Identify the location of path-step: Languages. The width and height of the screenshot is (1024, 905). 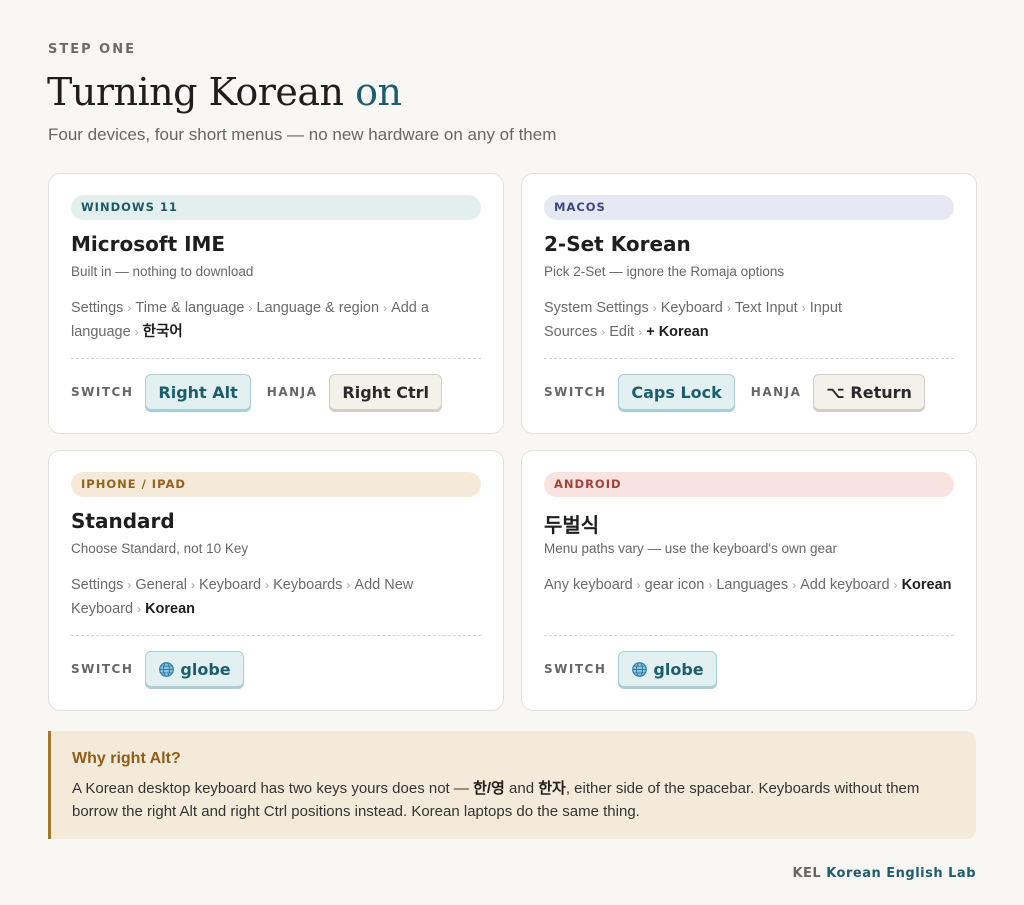
(752, 585).